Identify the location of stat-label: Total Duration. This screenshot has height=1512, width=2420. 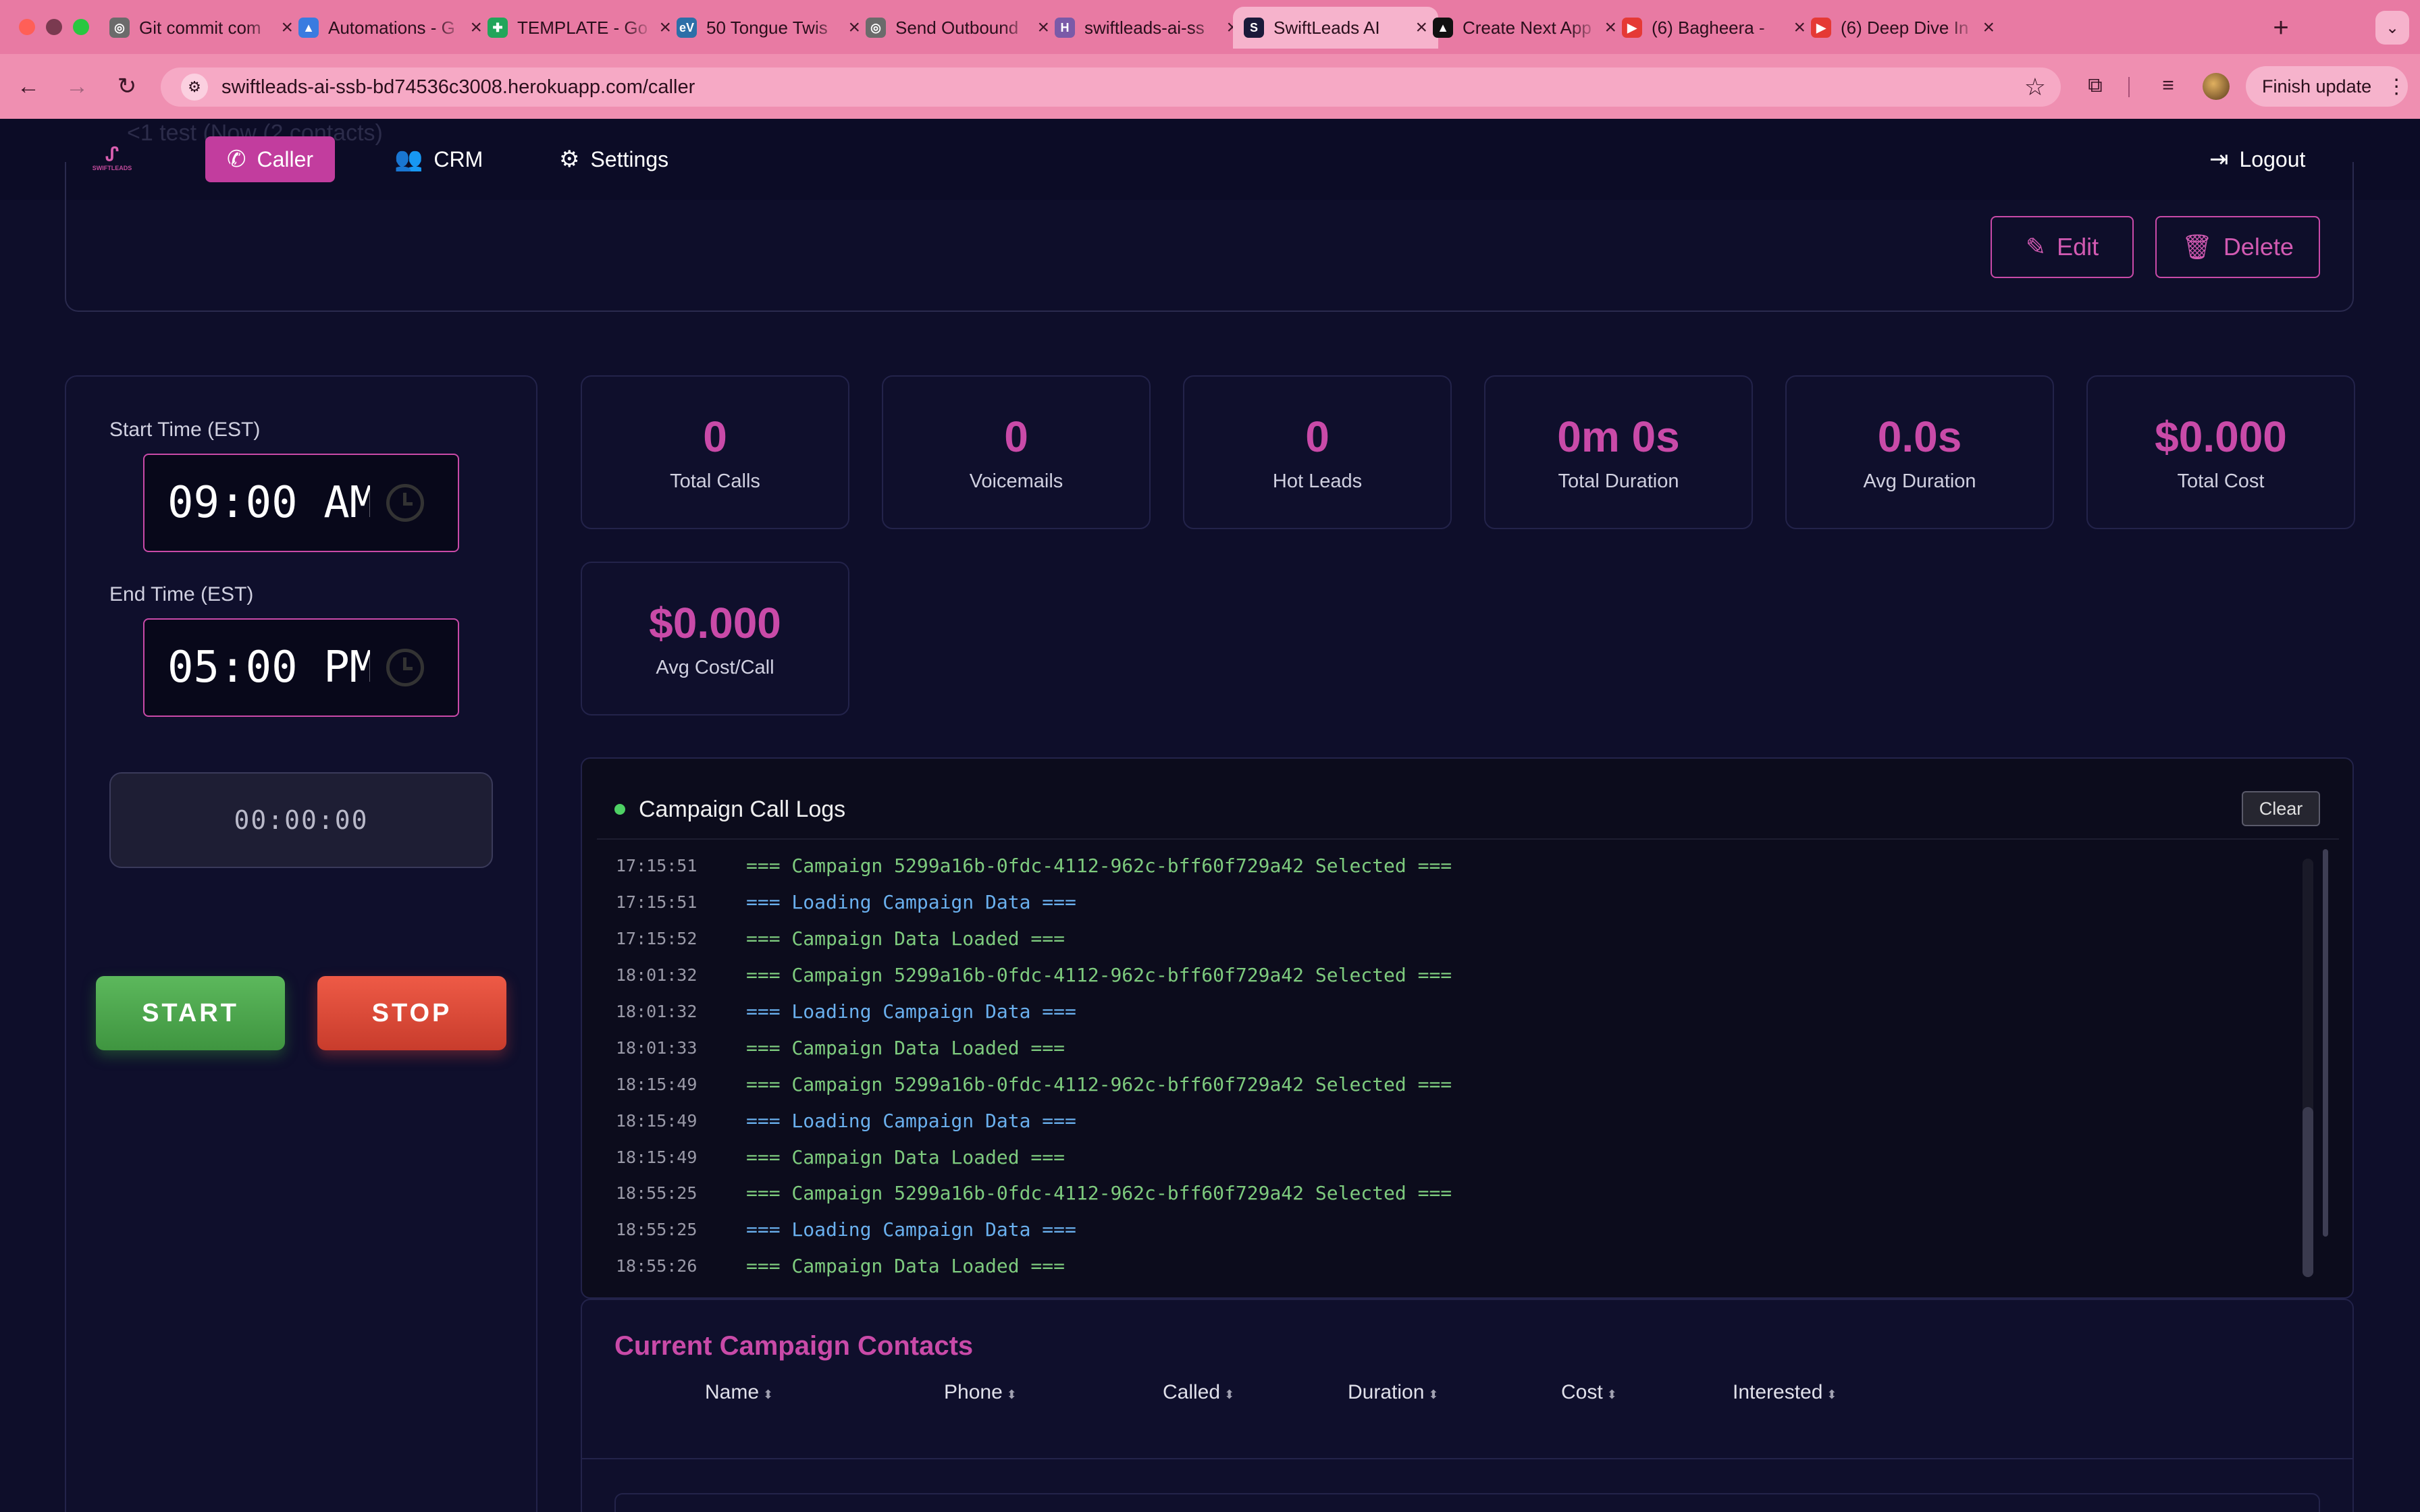
(1618, 481).